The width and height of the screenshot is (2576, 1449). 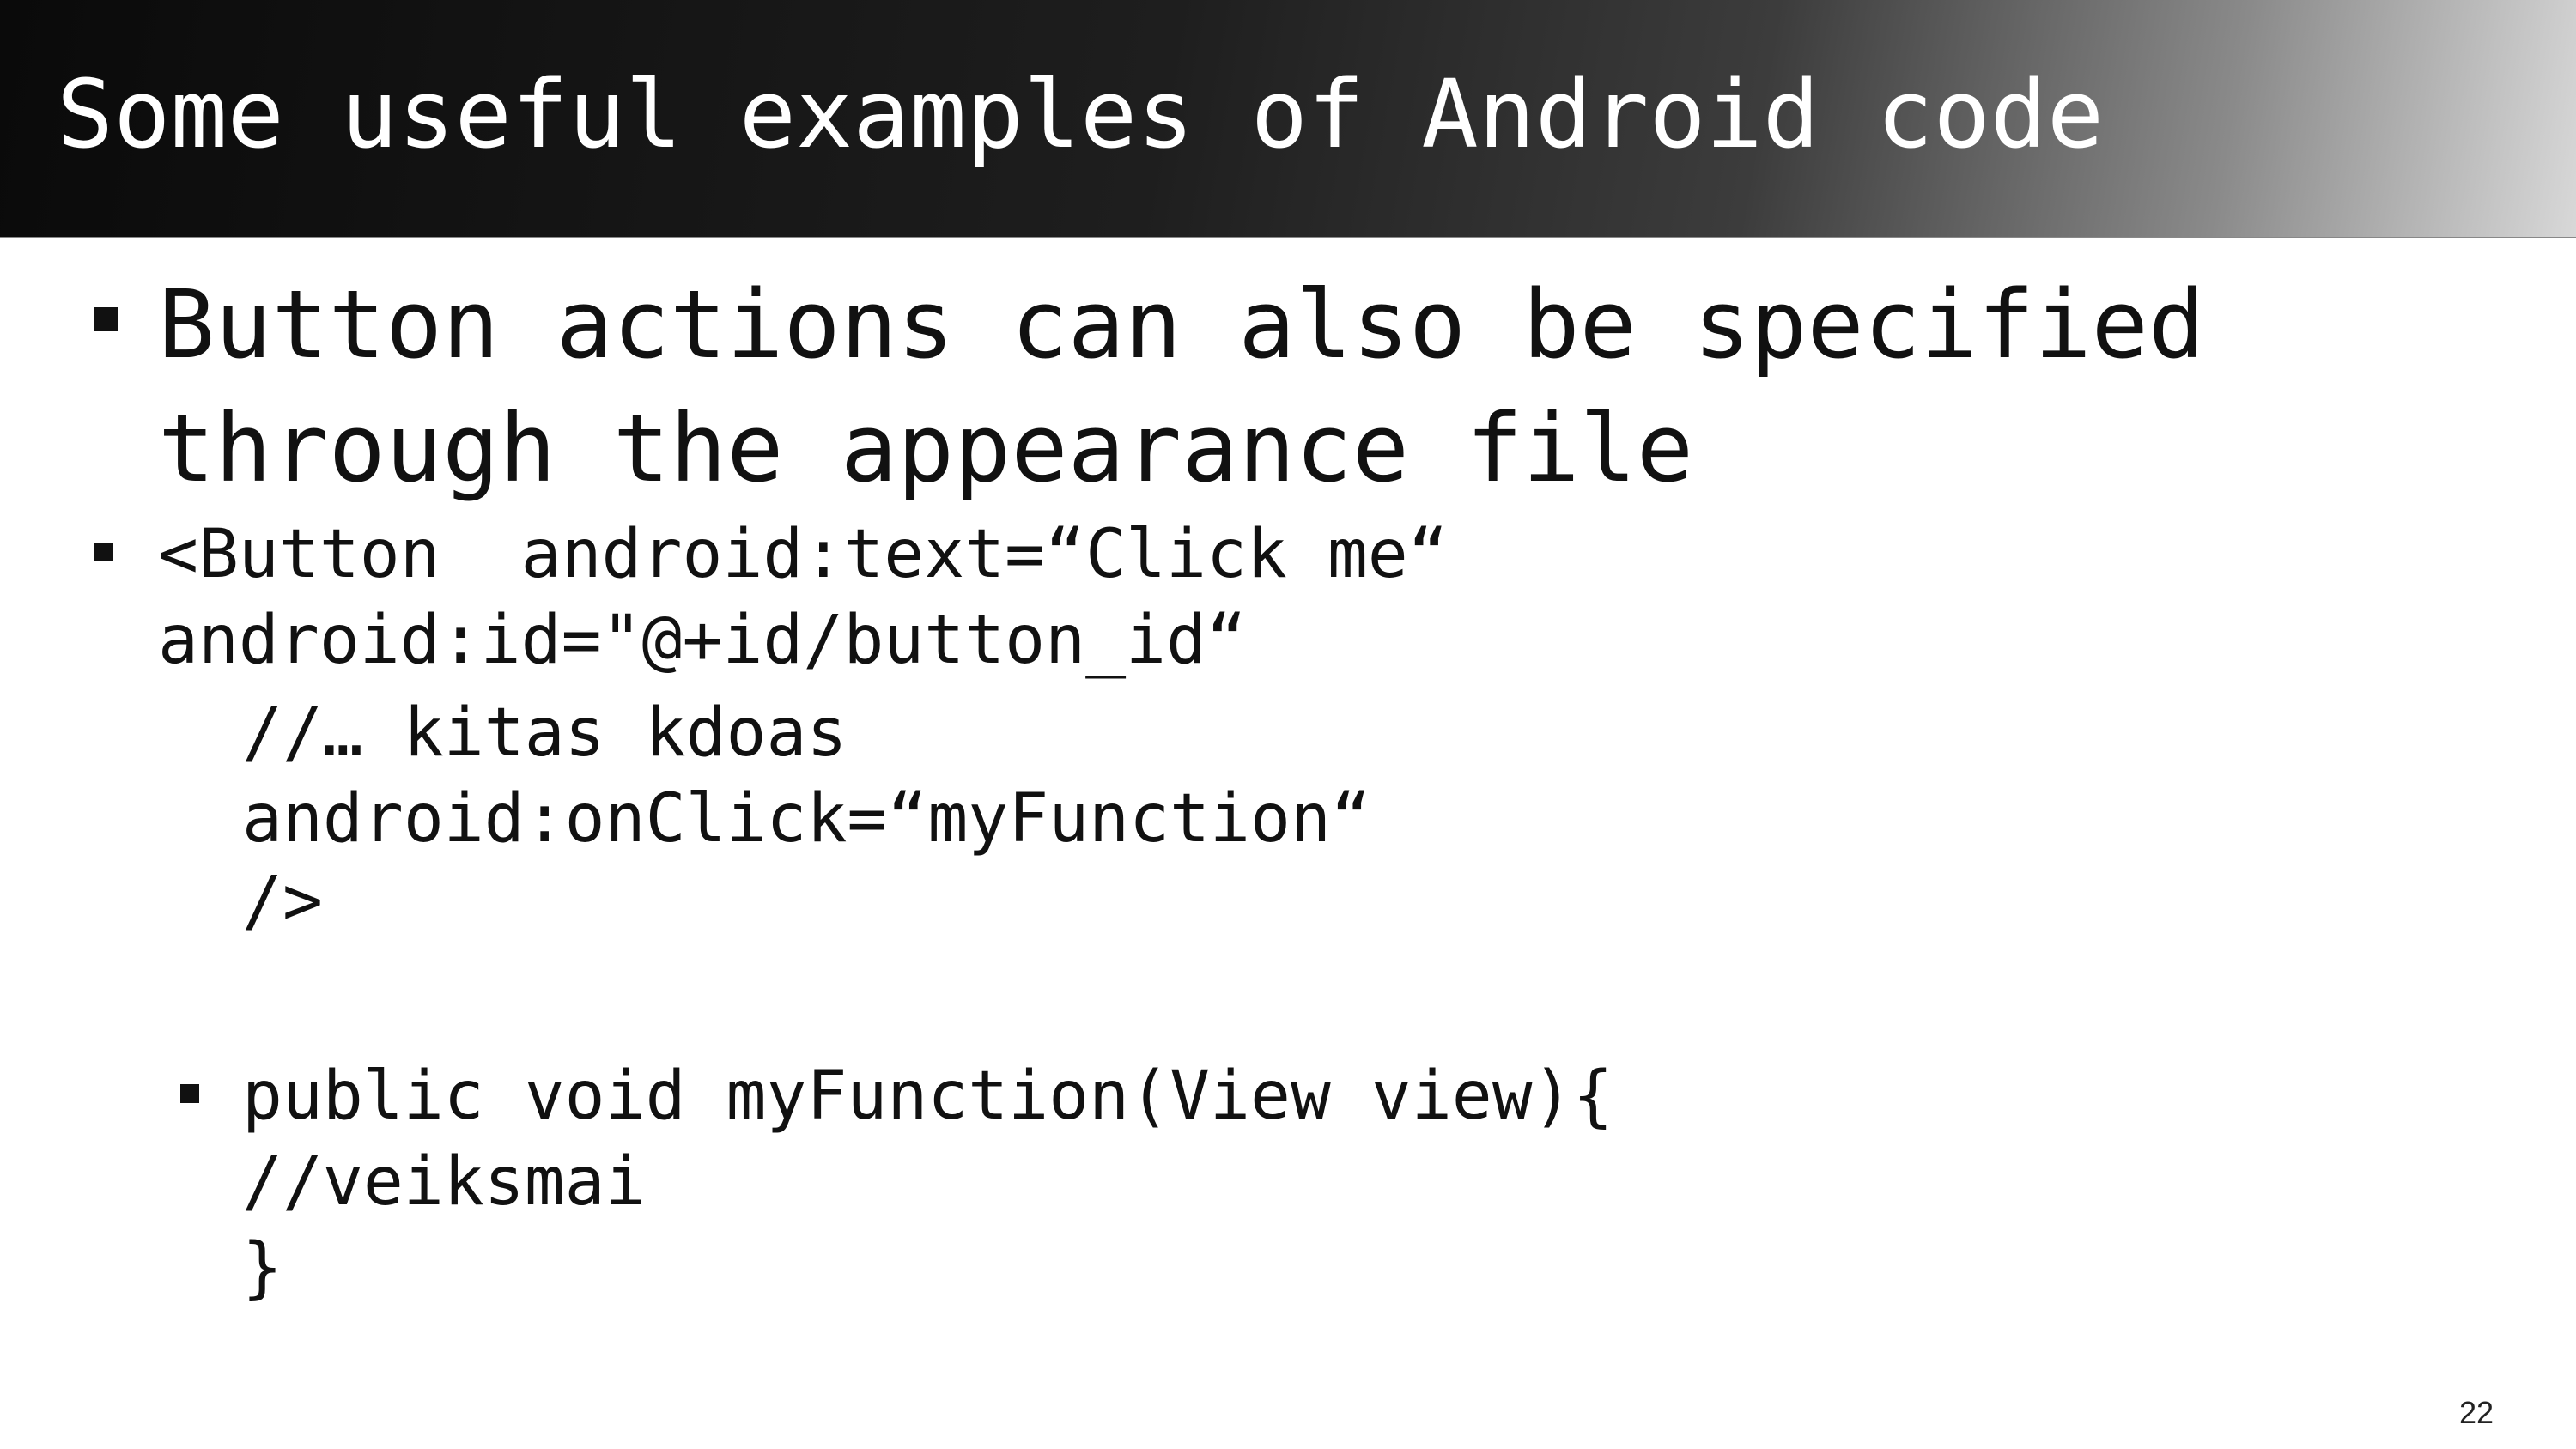 What do you see at coordinates (545, 733) in the screenshot?
I see `bullet-2-continuation-1: //… kitas kdoas` at bounding box center [545, 733].